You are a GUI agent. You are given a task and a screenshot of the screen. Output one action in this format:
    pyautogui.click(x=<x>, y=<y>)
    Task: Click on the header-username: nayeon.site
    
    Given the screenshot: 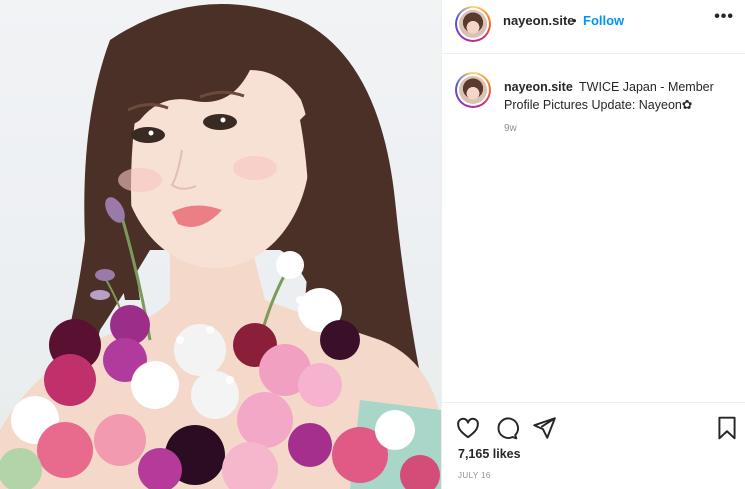 What is the action you would take?
    pyautogui.click(x=539, y=20)
    